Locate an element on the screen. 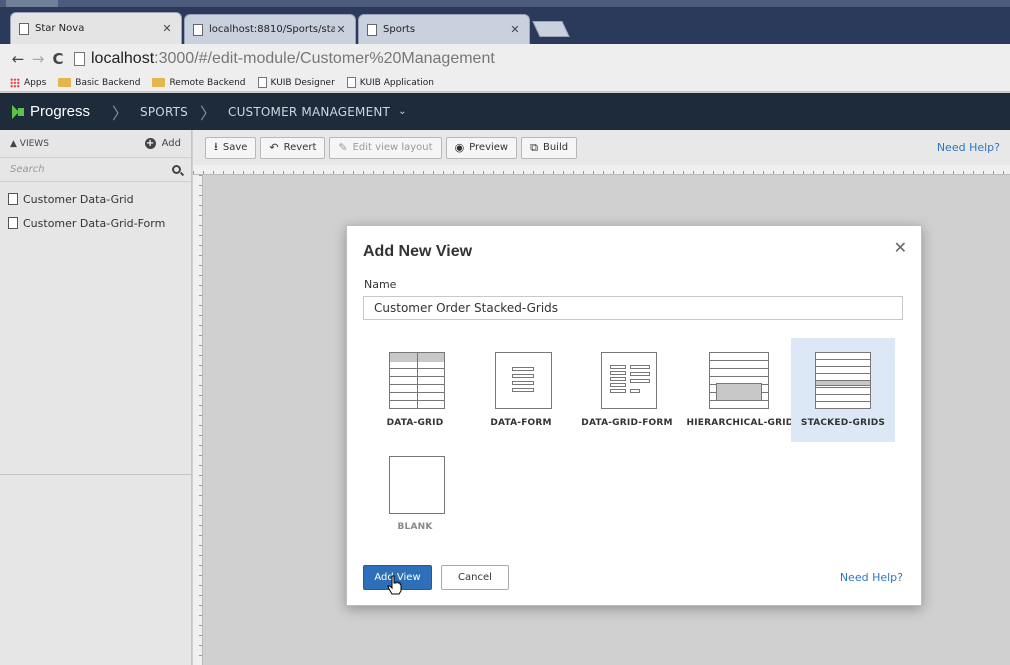 Image resolution: width=1010 pixels, height=665 pixels. template-hierarchical-grid: HIERARCHICAL-GRID is located at coordinates (740, 390).